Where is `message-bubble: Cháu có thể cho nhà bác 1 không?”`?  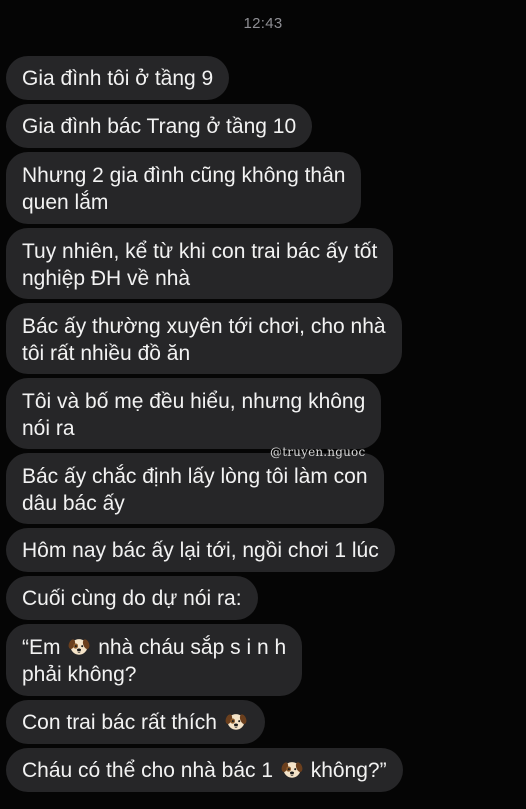
message-bubble: Cháu có thể cho nhà bác 1 không?” is located at coordinates (204, 770).